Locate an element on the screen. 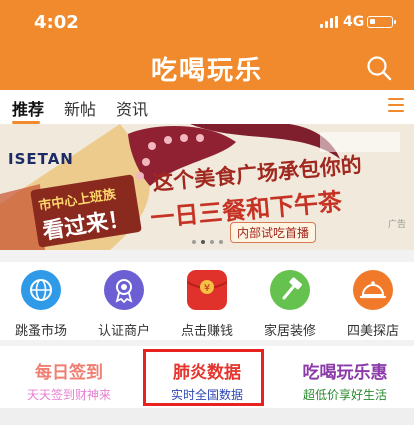  quick-link-label: 认证商户 is located at coordinates (123, 331).